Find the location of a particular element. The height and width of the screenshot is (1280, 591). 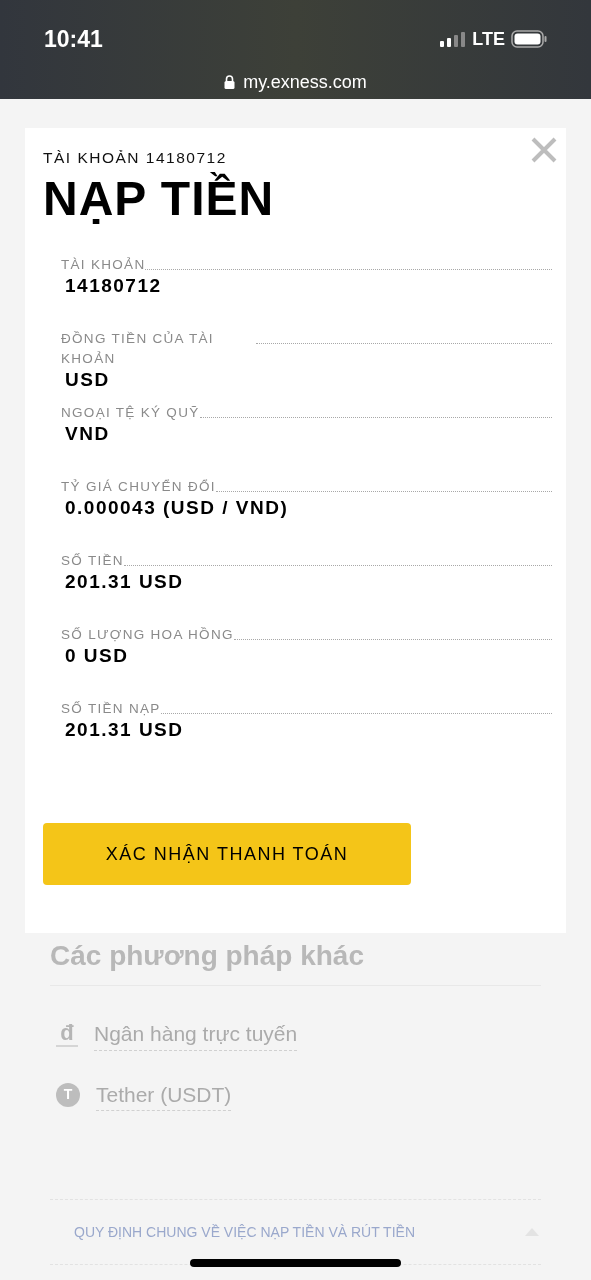

lock-icon is located at coordinates (230, 82).